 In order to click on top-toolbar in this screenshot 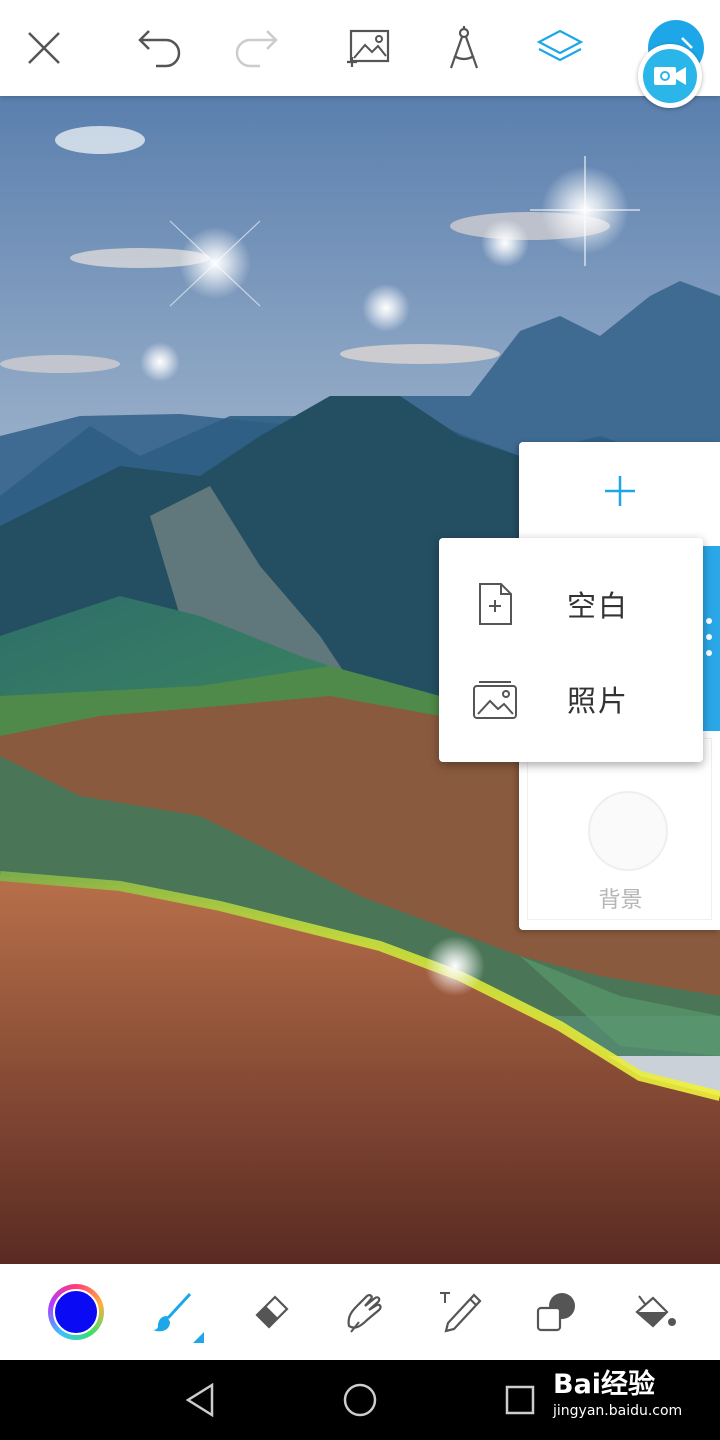, I will do `click(360, 48)`.